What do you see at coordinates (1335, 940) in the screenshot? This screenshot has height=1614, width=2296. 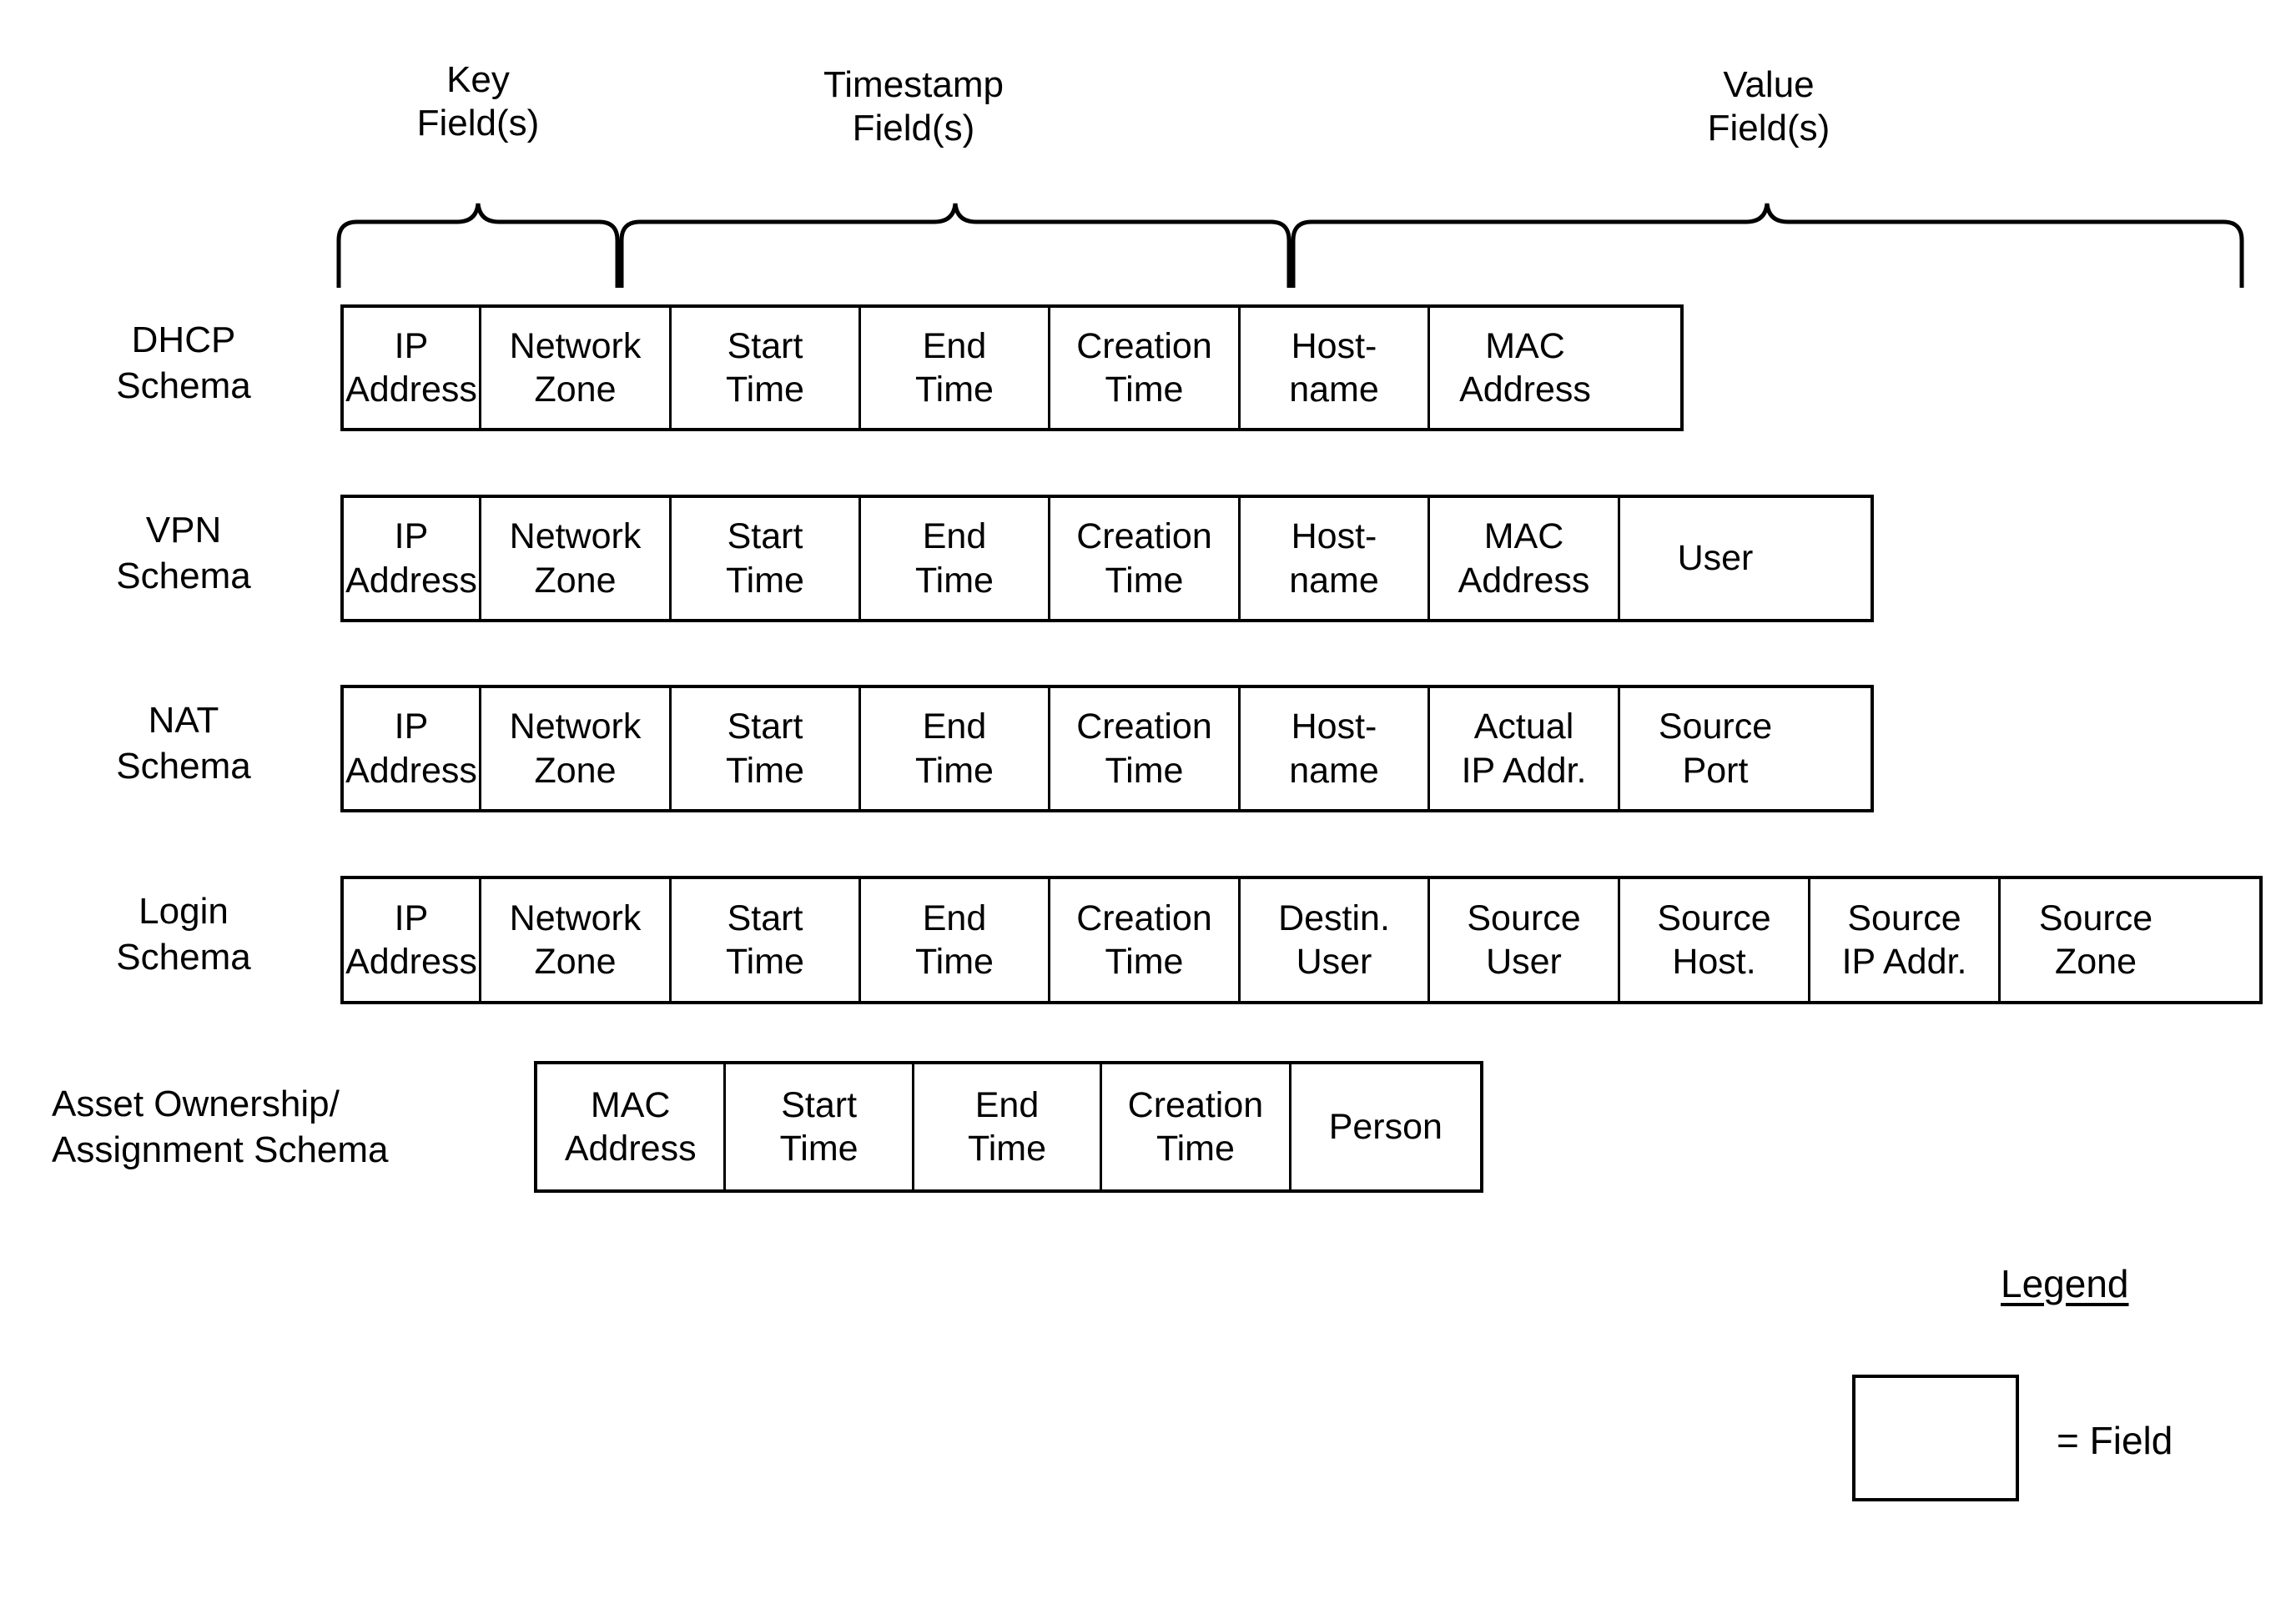 I see `field-cell: Destin. User` at bounding box center [1335, 940].